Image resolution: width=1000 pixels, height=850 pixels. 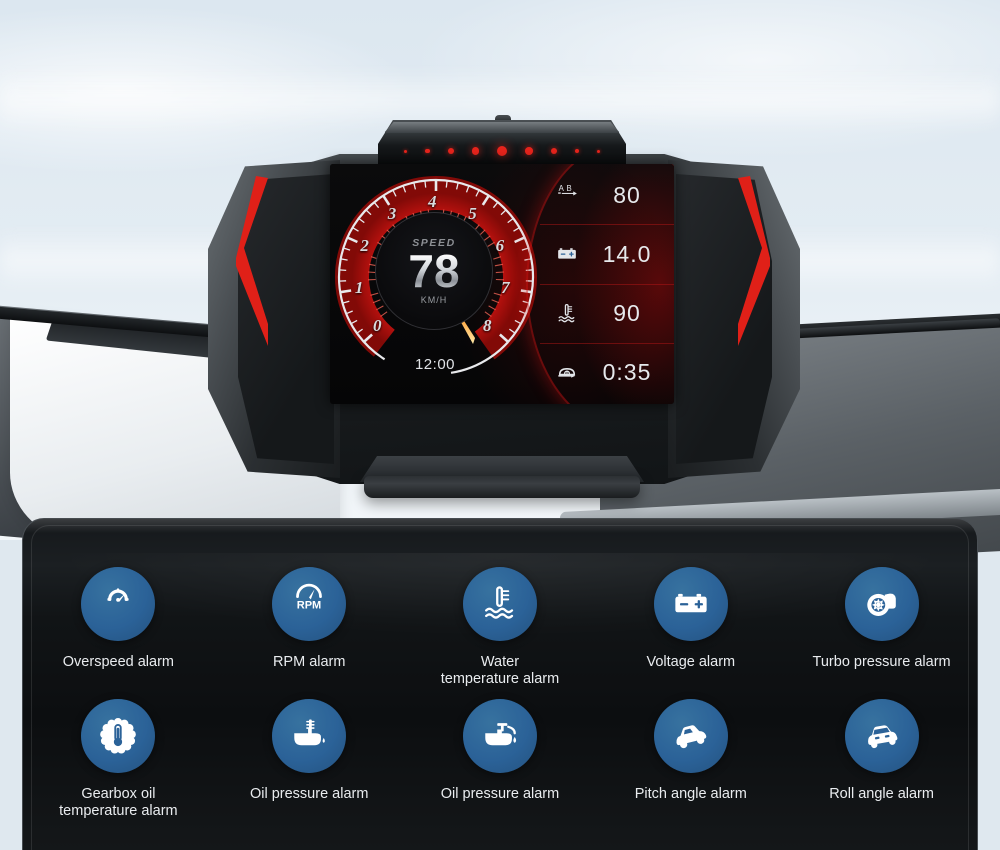 I want to click on speed-value: 78, so click(x=434, y=271).